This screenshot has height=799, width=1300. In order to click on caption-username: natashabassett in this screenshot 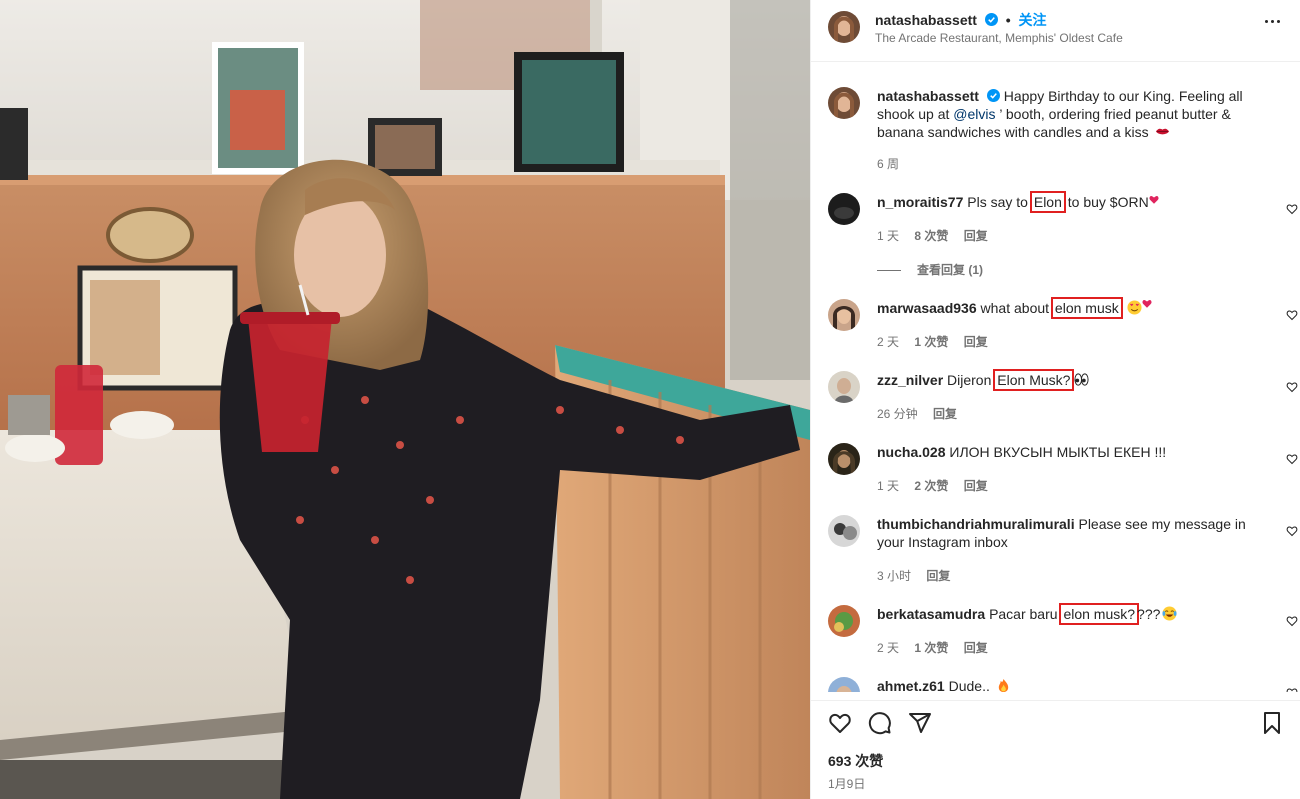, I will do `click(928, 96)`.